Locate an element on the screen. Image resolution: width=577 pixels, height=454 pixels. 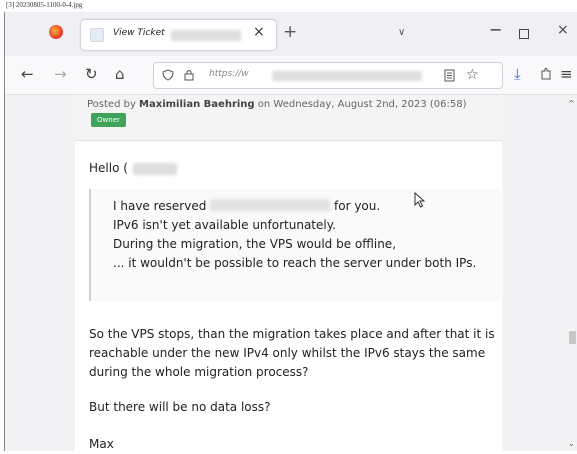
navigation-toolbar: ← → ↻ ⌂ https://w ☆ ⤓ » ≡ is located at coordinates (291, 75).